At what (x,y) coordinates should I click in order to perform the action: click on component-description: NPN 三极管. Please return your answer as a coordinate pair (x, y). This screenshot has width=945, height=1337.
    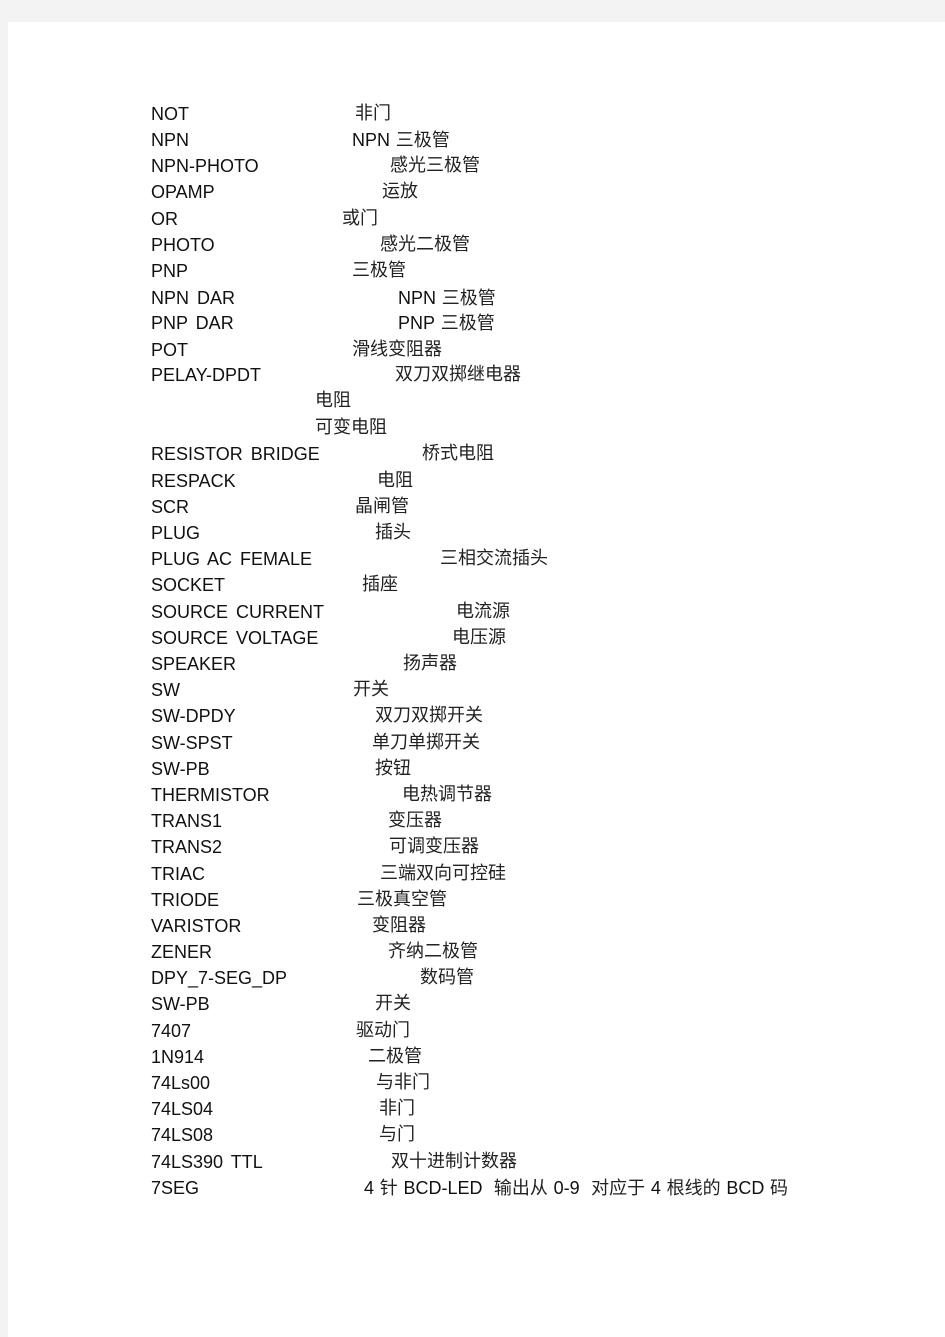
    Looking at the image, I should click on (447, 298).